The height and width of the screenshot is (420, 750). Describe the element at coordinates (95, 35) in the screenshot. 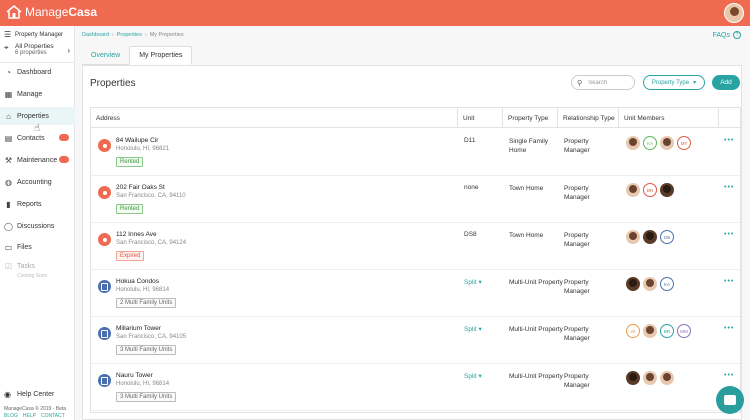

I see `breadcrumb-dashboard: Dashboard` at that location.